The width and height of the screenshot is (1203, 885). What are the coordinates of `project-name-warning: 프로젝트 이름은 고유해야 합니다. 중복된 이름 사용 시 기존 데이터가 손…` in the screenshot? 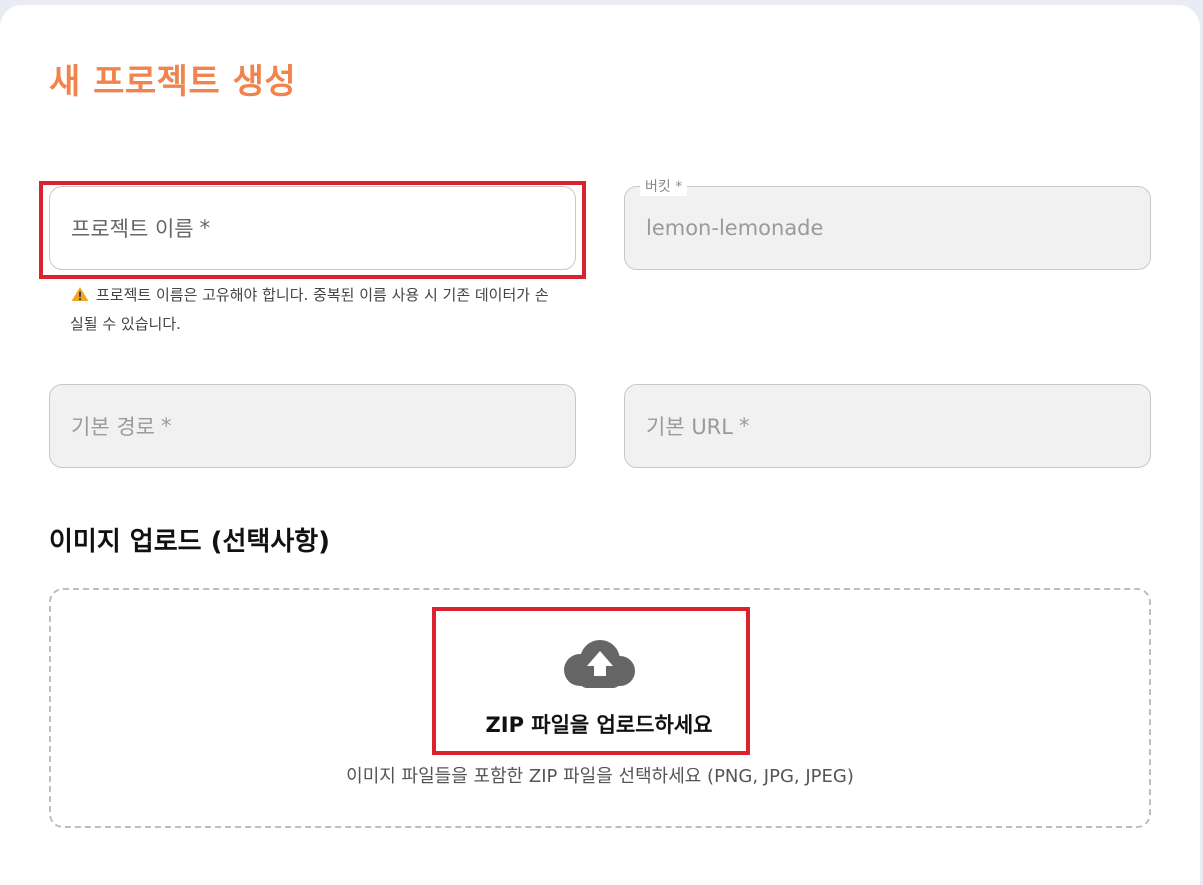 It's located at (310, 310).